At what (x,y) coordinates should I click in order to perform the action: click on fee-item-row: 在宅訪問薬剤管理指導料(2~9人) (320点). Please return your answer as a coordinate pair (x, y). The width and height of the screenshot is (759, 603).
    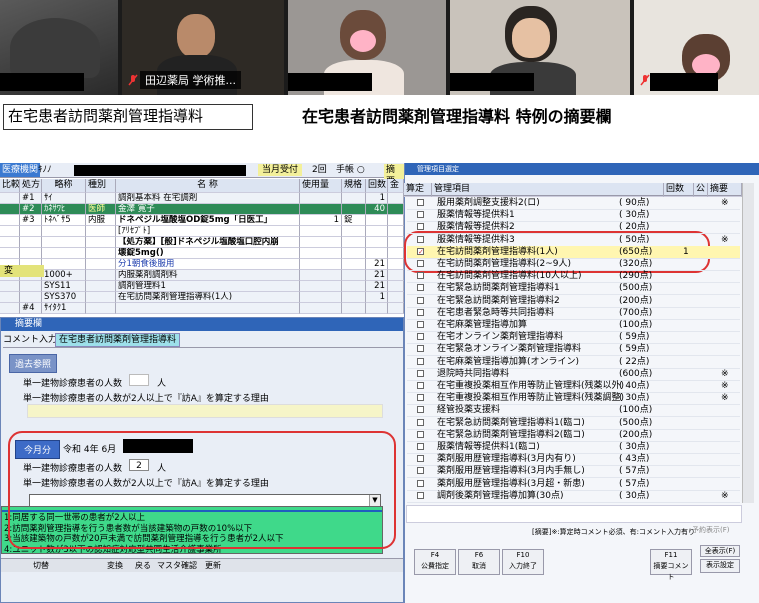
    Looking at the image, I should click on (573, 264).